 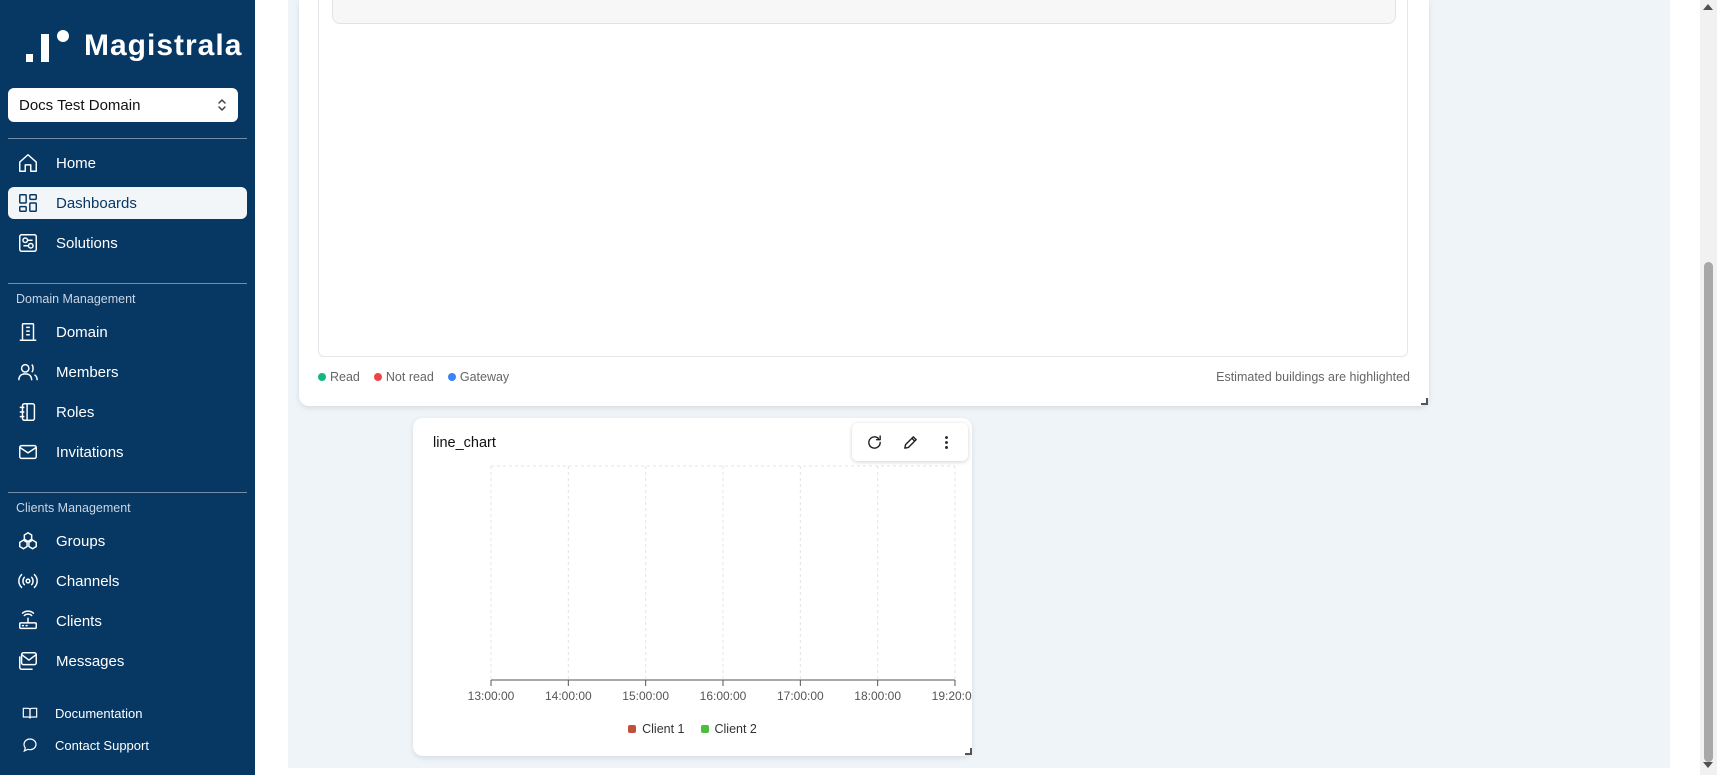 I want to click on dashboard-icon, so click(x=28, y=203).